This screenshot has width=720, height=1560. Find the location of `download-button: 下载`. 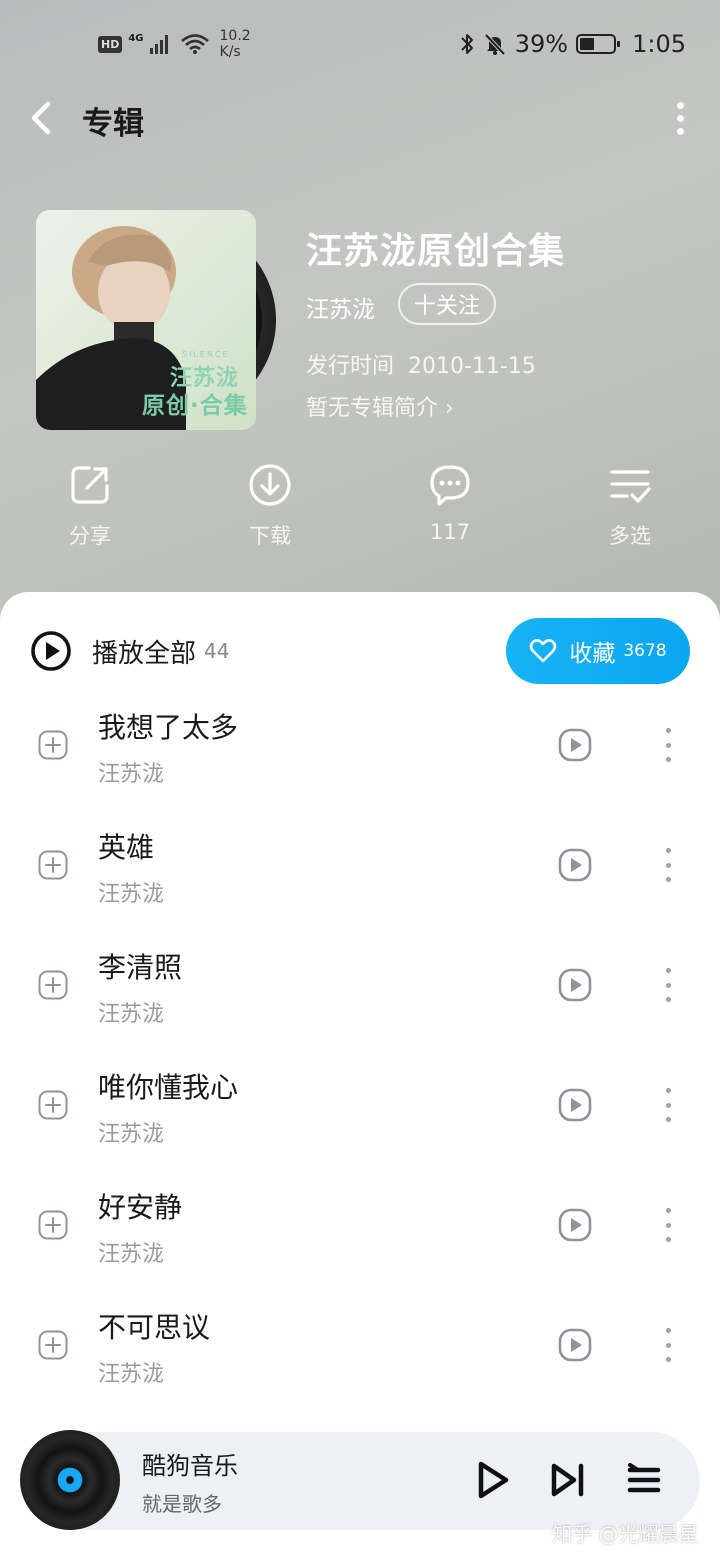

download-button: 下载 is located at coordinates (270, 512).